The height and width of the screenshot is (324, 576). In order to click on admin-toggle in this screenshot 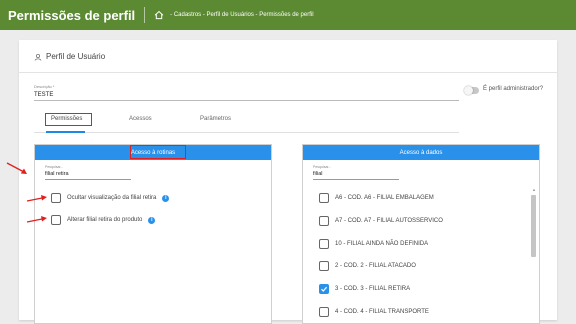, I will do `click(471, 90)`.